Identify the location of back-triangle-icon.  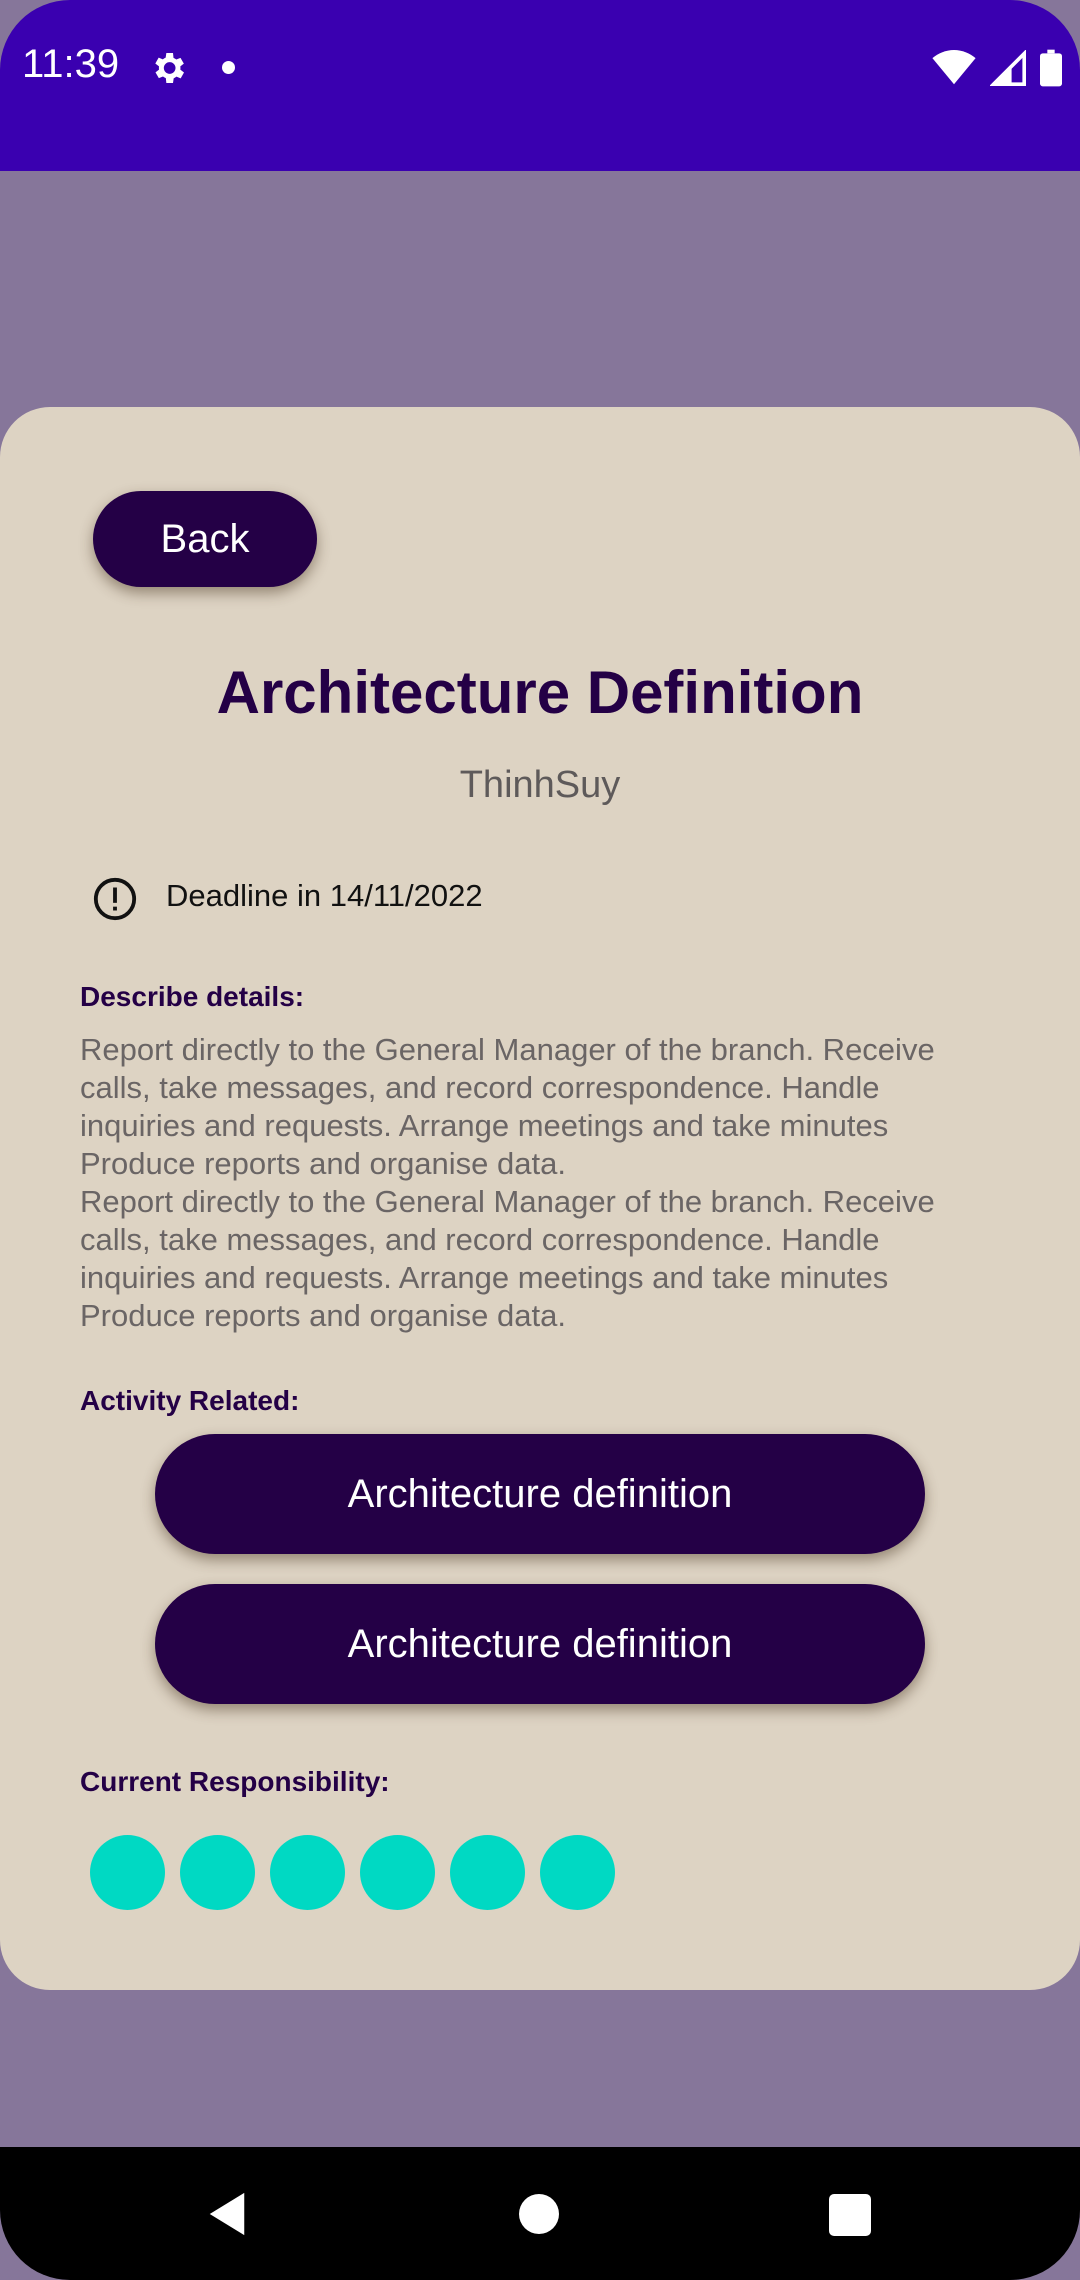
(227, 2214).